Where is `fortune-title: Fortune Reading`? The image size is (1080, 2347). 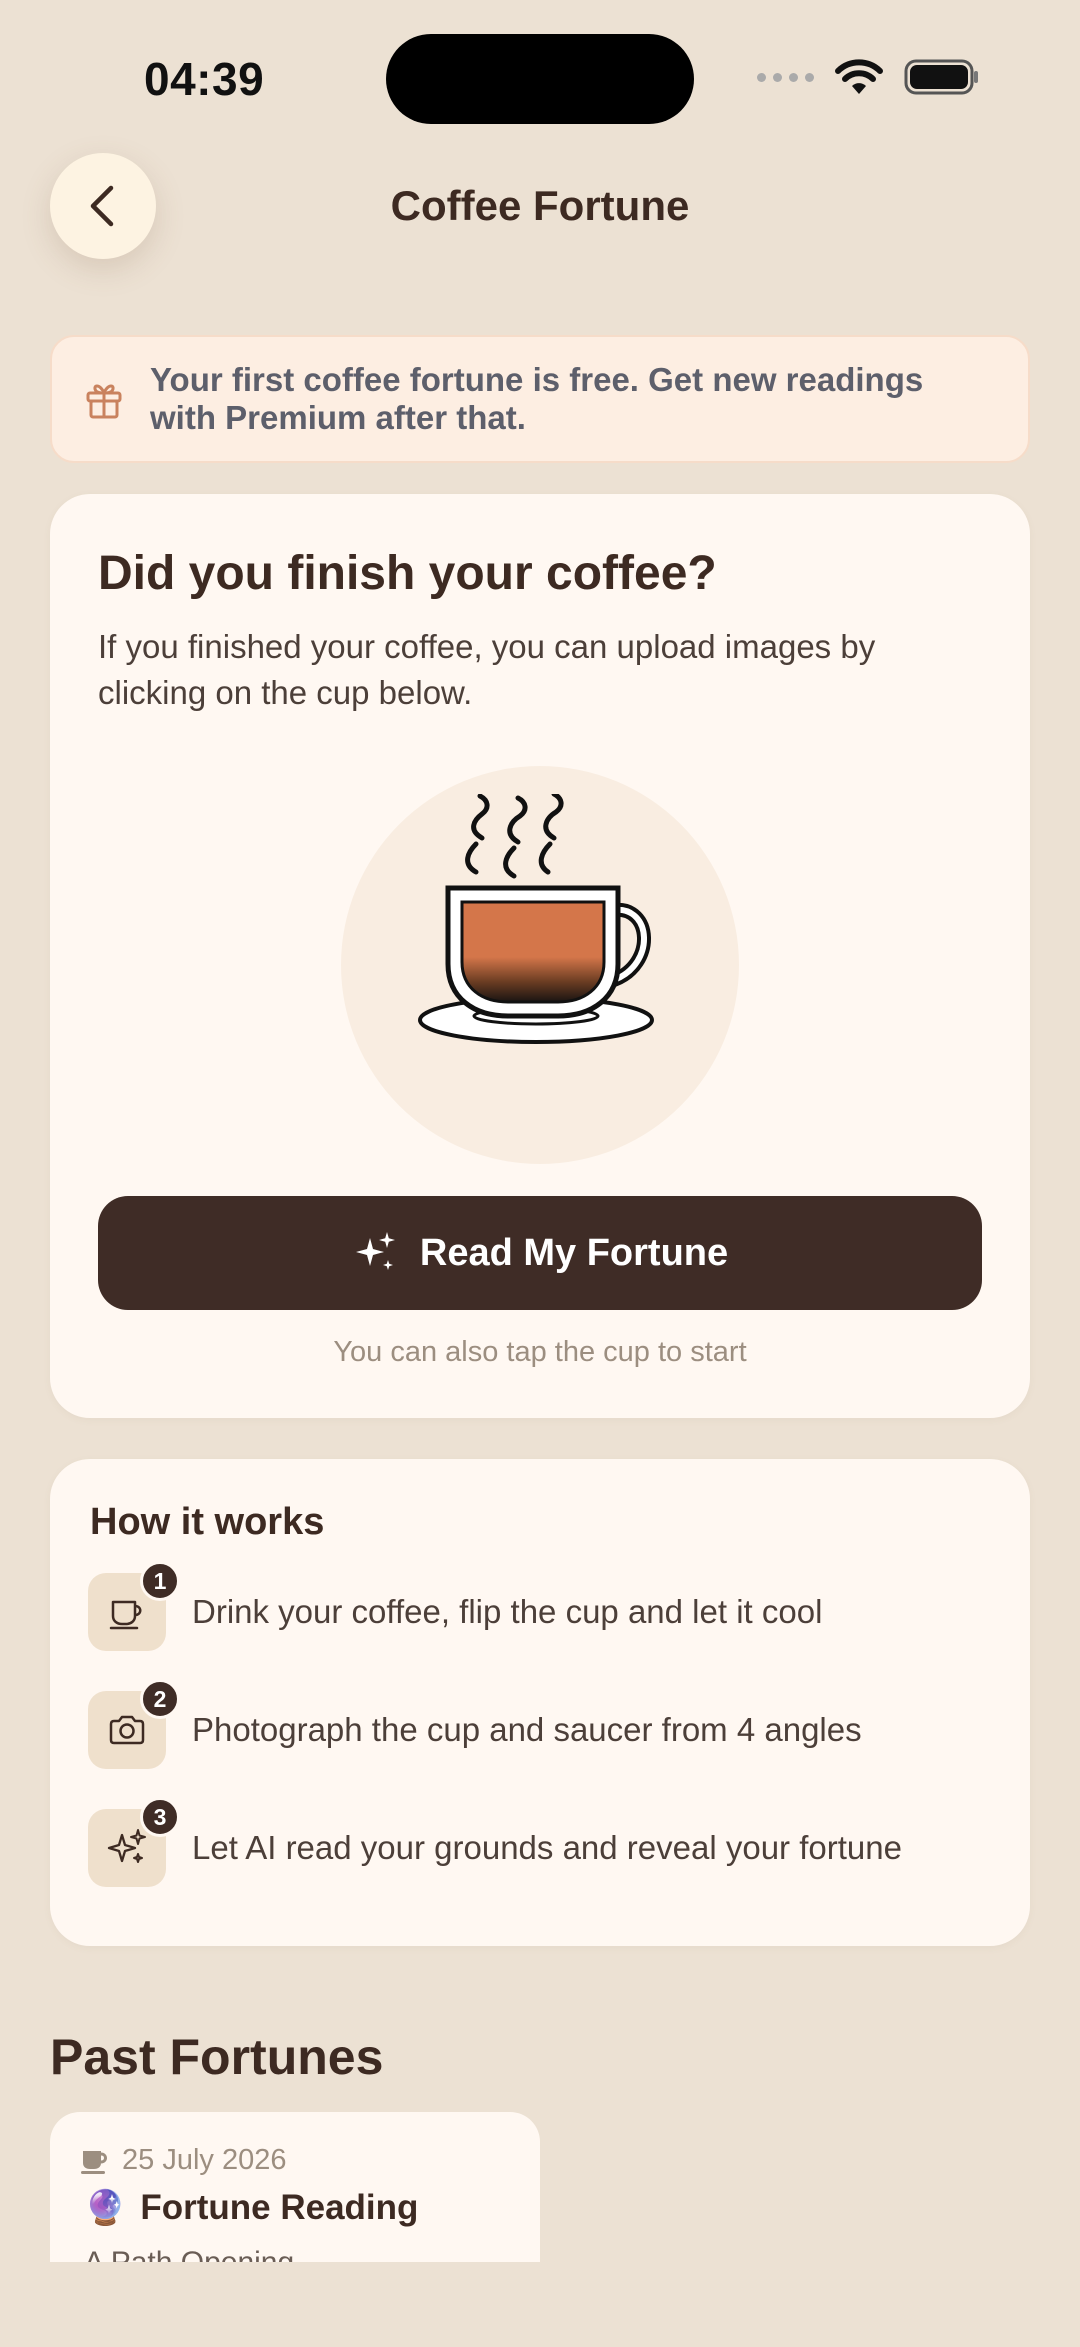
fortune-title: Fortune Reading is located at coordinates (279, 2207).